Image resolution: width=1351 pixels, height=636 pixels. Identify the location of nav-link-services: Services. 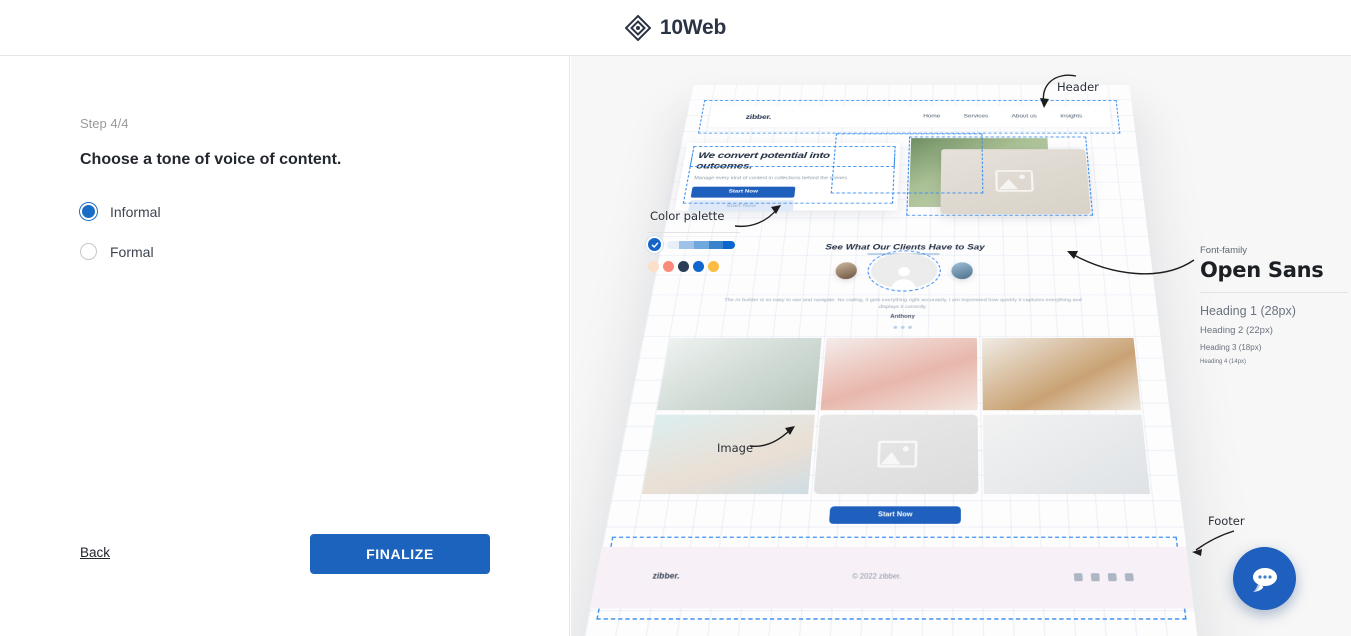
(976, 116).